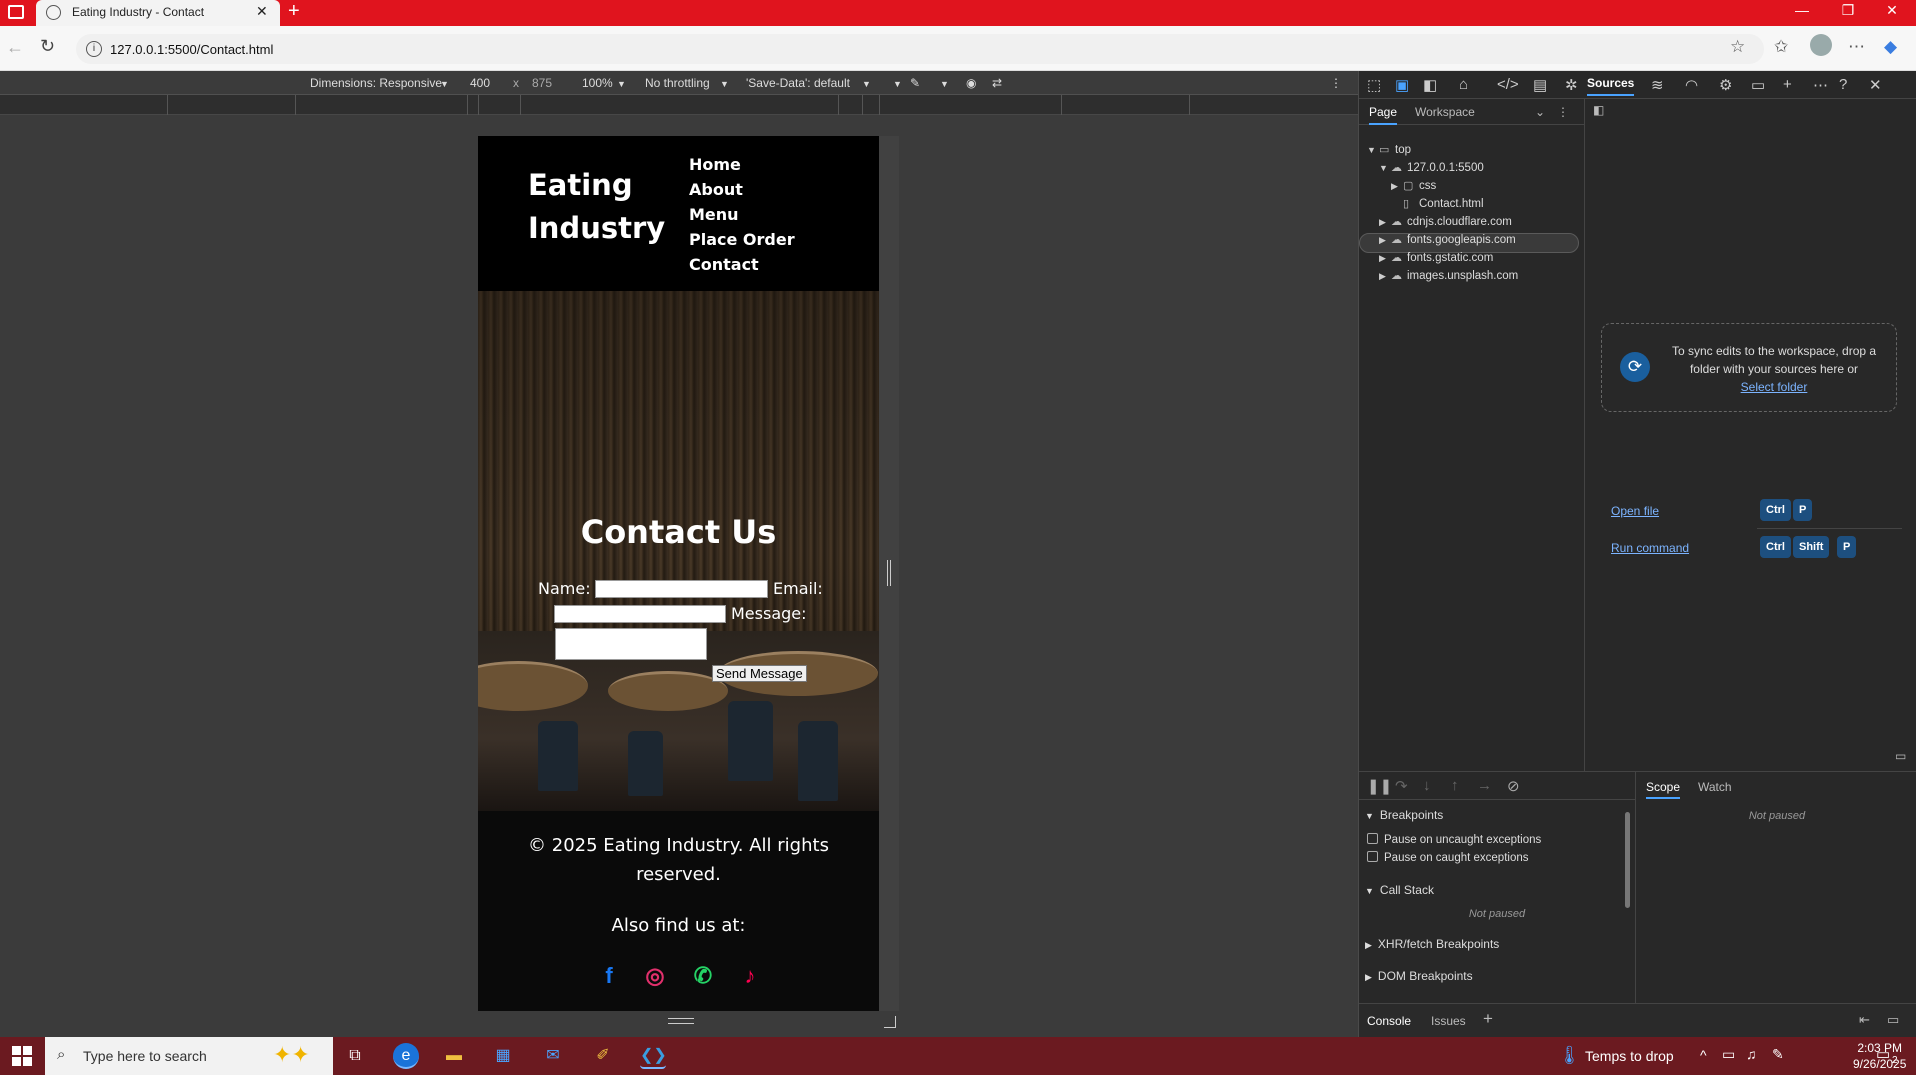 The height and width of the screenshot is (1075, 1916). Describe the element at coordinates (1540, 112) in the screenshot. I see `chevron-down-icon: ⌄` at that location.